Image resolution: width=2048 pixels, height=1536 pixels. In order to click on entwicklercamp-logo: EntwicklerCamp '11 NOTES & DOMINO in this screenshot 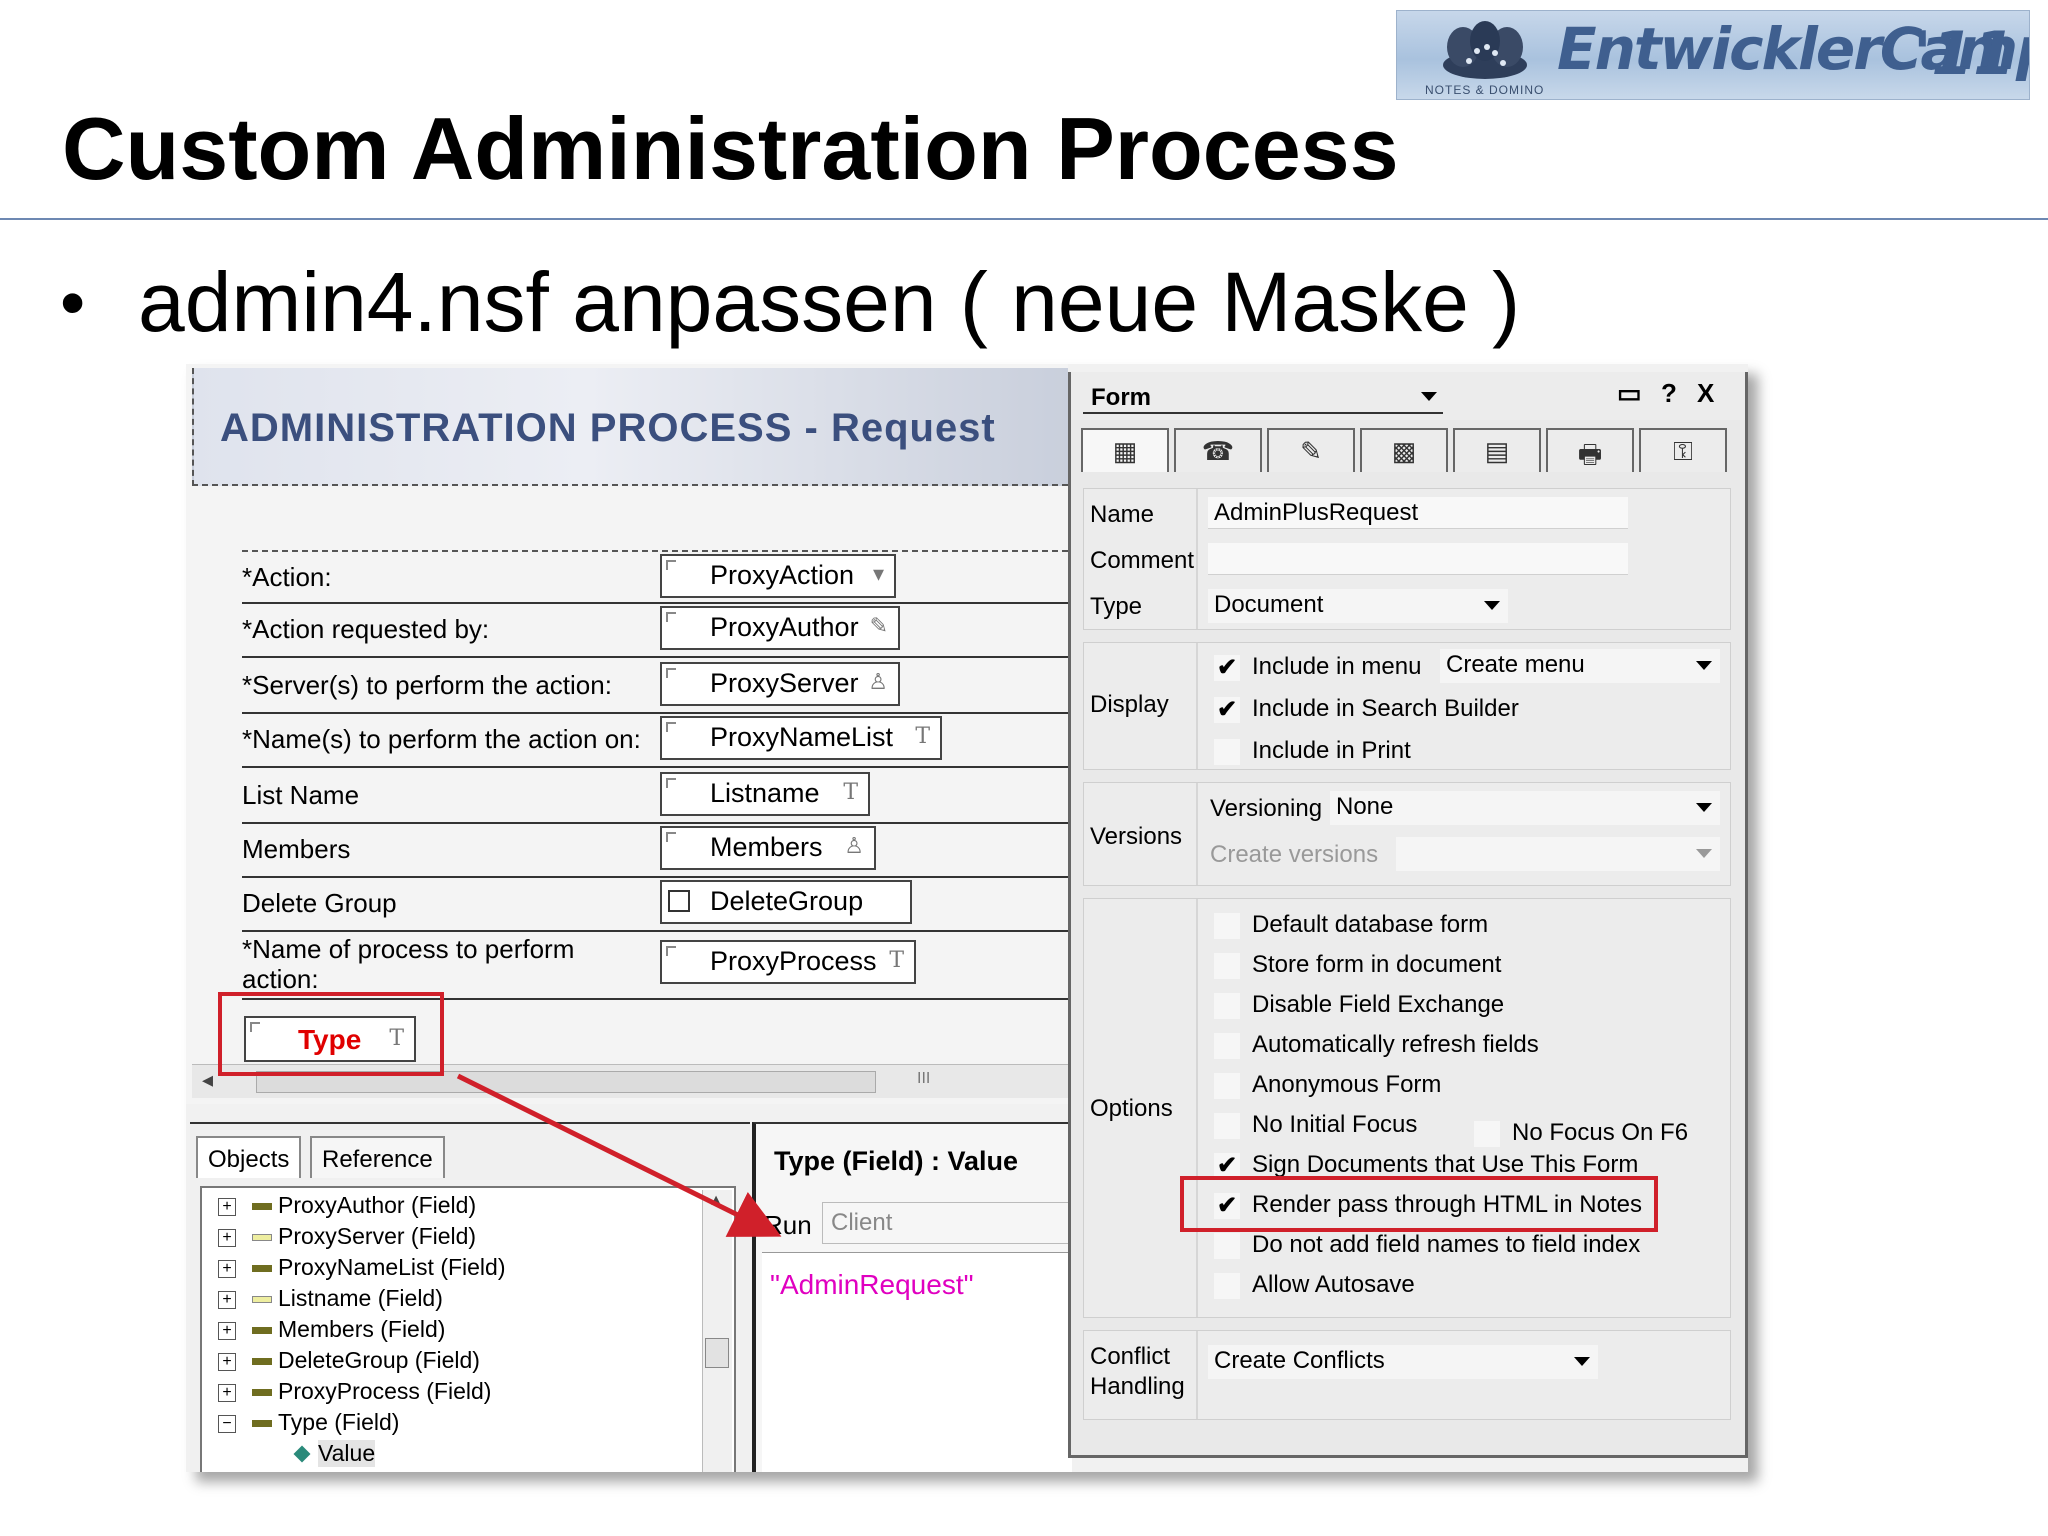, I will do `click(1713, 55)`.